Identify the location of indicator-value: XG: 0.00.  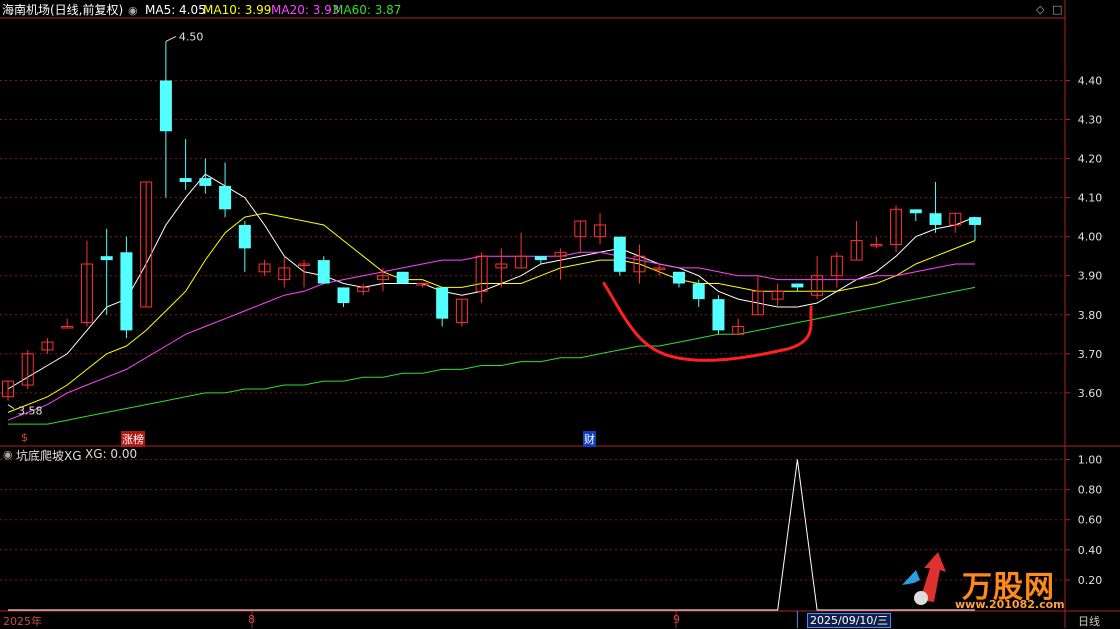
(111, 454).